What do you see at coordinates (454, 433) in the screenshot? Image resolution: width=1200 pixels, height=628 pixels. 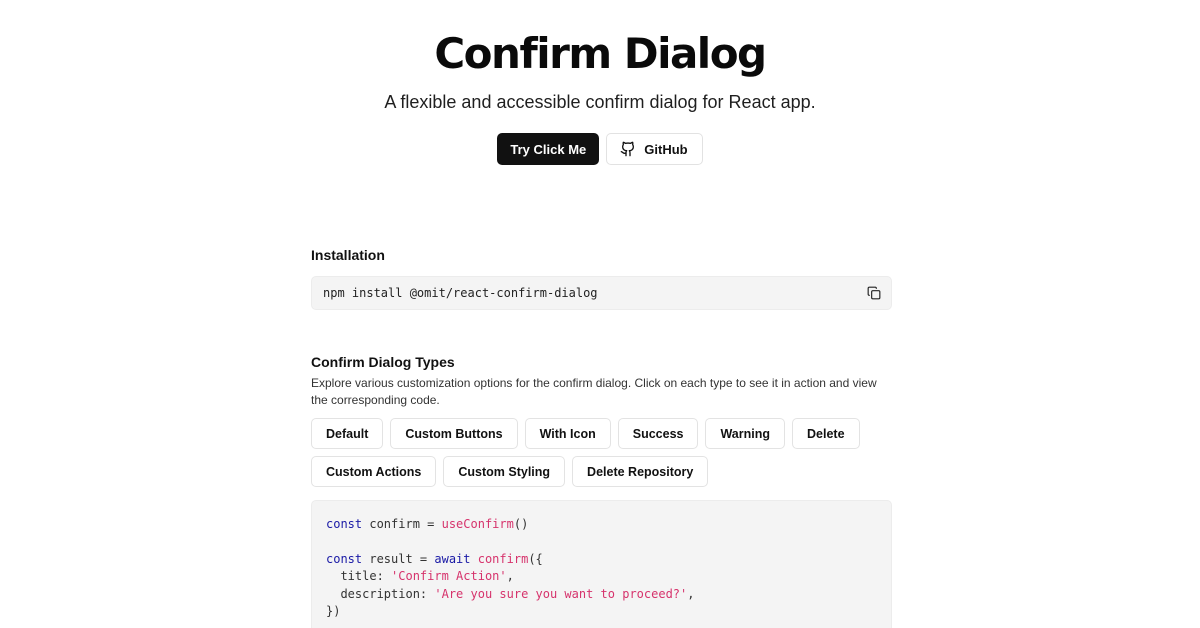 I see `type-button-custom-buttons: Custom Buttons` at bounding box center [454, 433].